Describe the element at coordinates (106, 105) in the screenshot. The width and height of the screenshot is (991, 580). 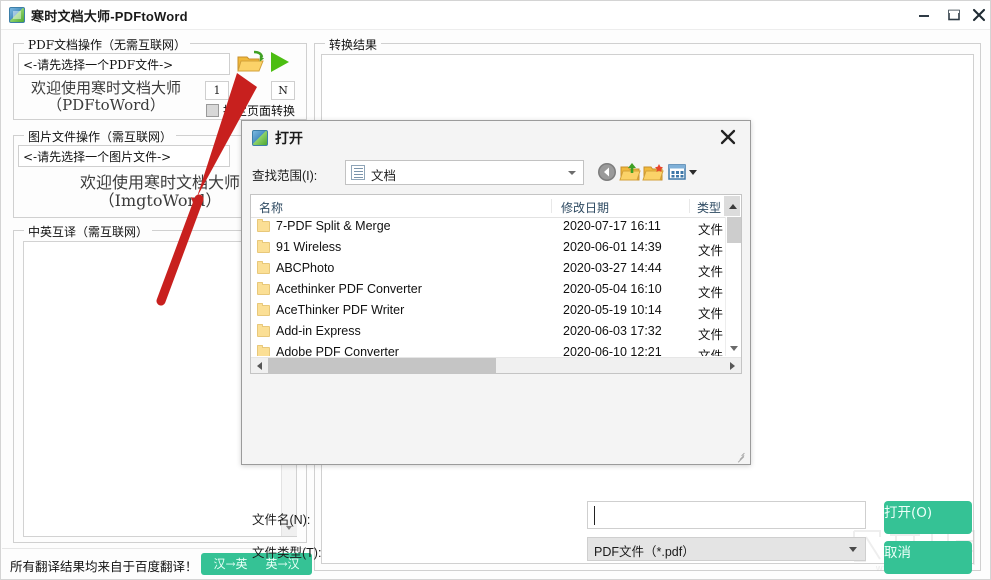
I see `pdf-welcome-line2: （PDFtoWord）` at that location.